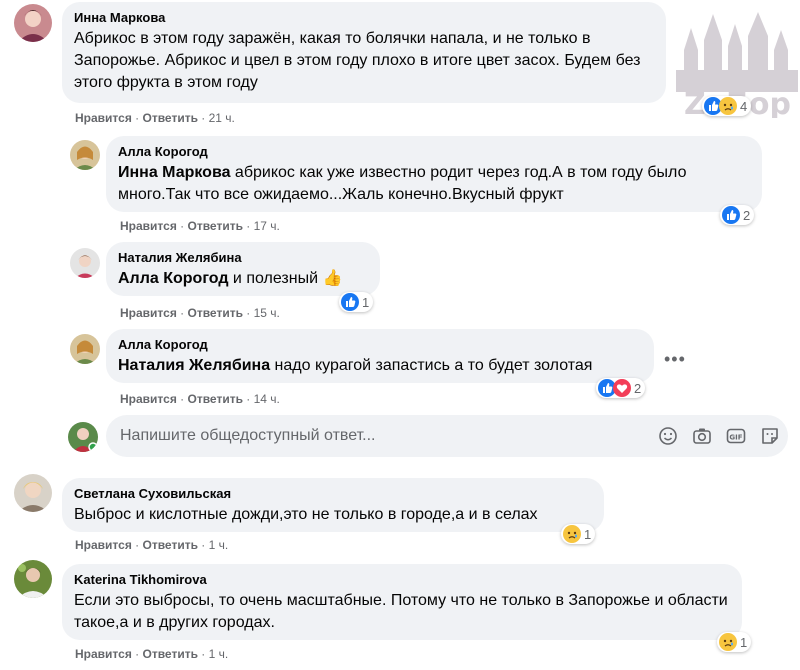  Describe the element at coordinates (173, 278) in the screenshot. I see `mention-link: Алла Корогод` at that location.